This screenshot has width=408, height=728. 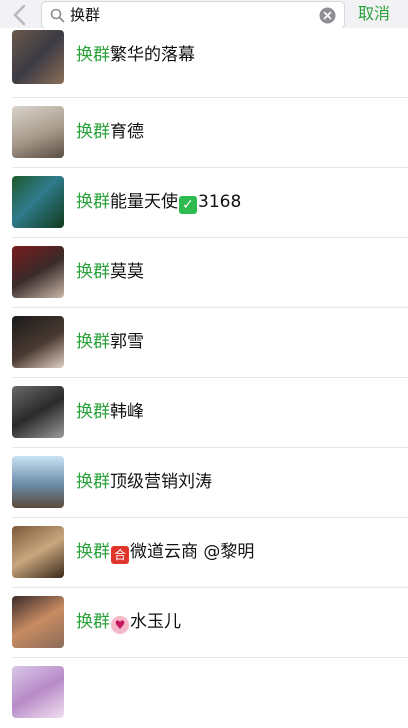 I want to click on search-bar: 换群 取消, so click(x=204, y=15).